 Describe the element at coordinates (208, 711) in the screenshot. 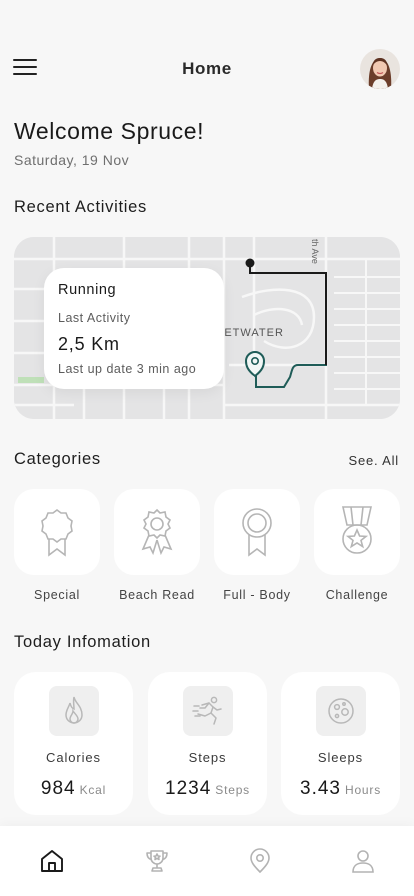

I see `running-person-icon` at that location.